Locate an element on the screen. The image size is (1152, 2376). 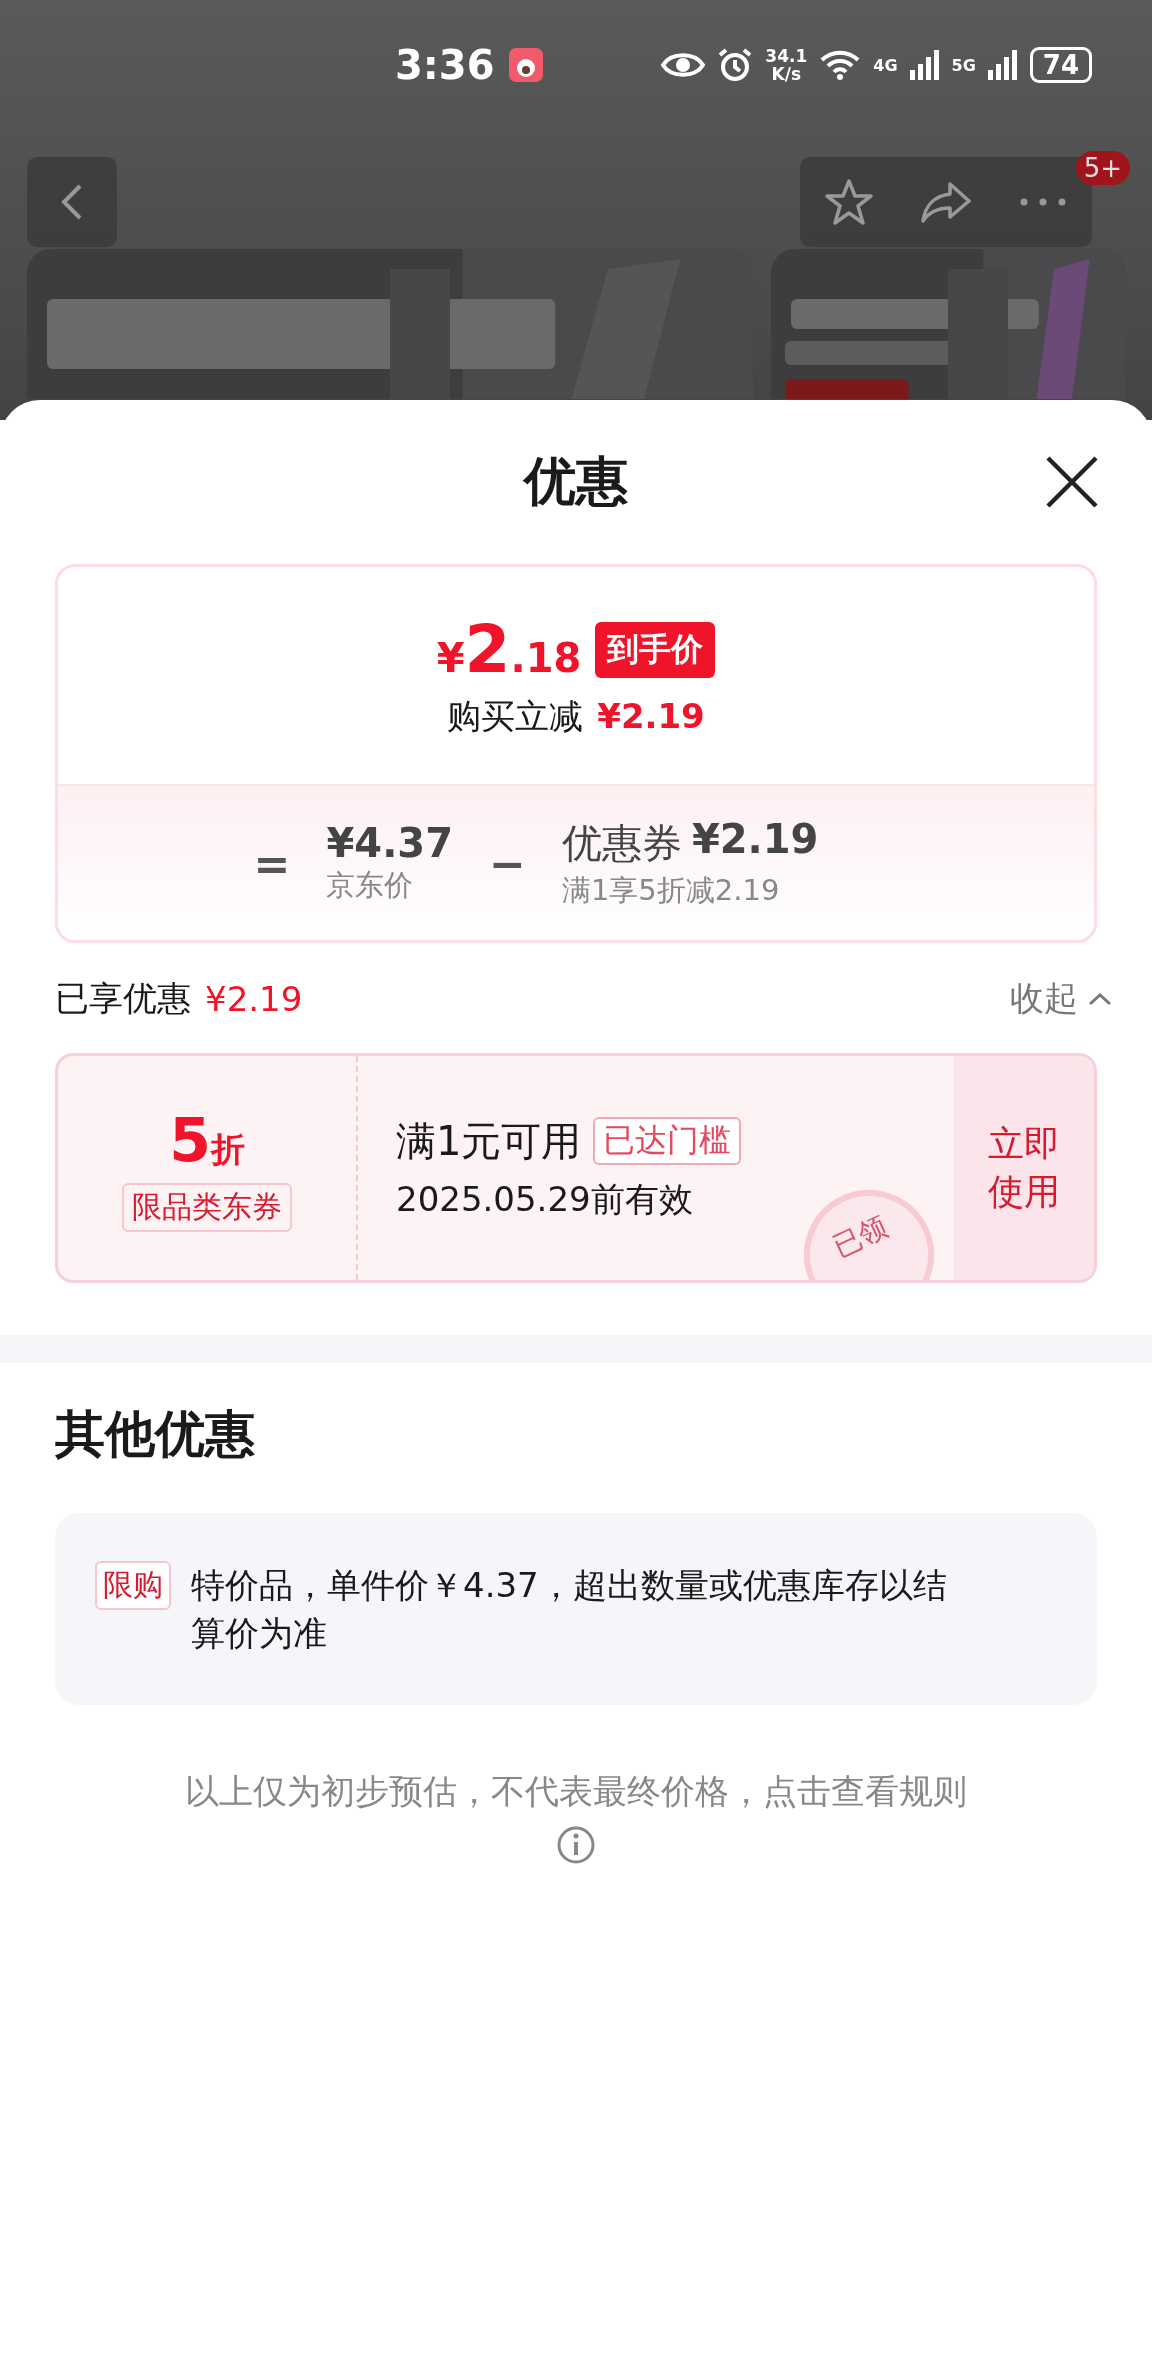
wifi-icon is located at coordinates (840, 65).